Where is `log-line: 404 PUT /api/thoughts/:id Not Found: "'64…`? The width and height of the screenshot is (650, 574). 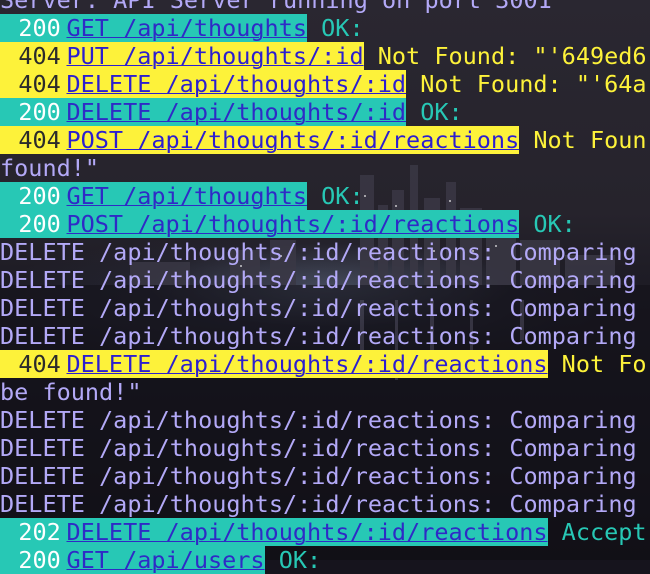 log-line: 404 PUT /api/thoughts/:id Not Found: "'64… is located at coordinates (325, 56).